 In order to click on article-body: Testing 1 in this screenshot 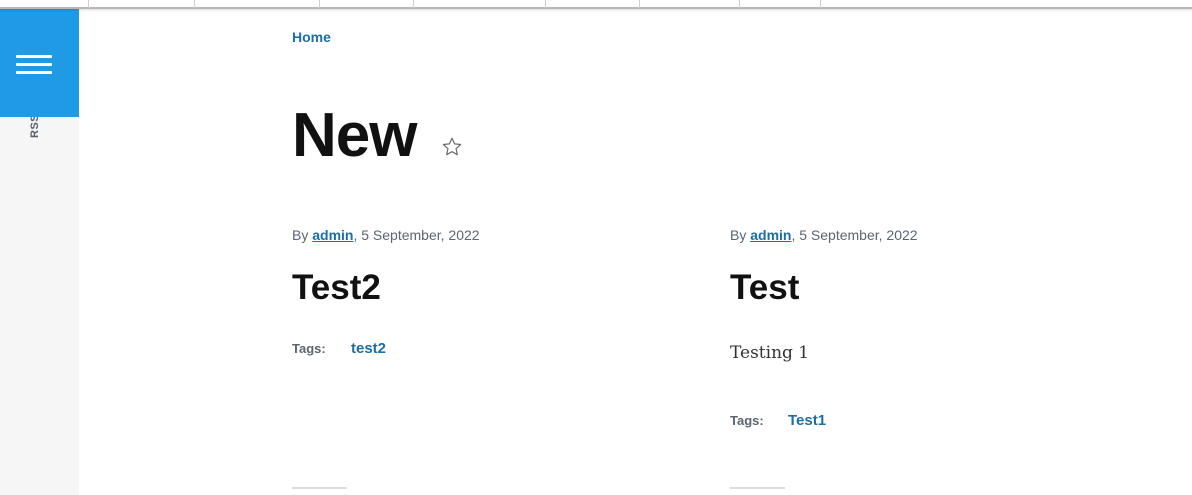, I will do `click(770, 353)`.